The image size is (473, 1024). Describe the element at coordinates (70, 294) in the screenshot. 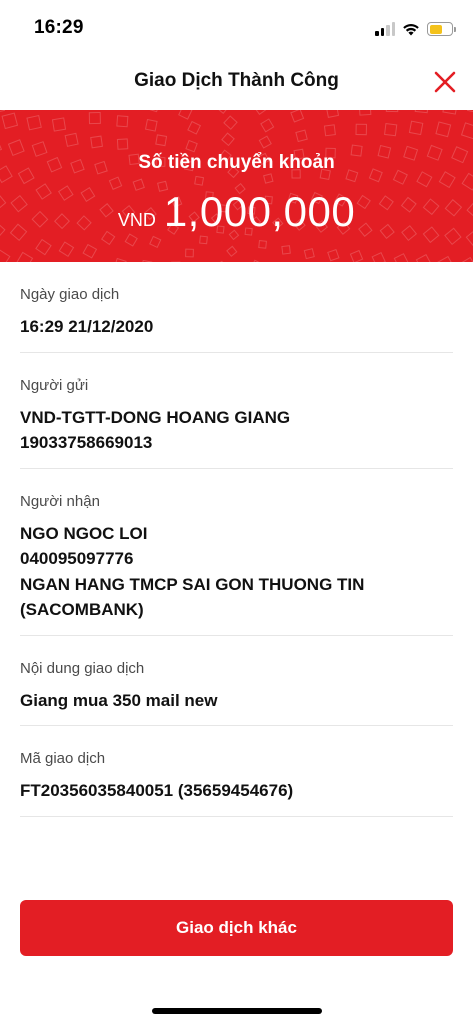

I see `detail-label: Ngày giao dịch` at that location.